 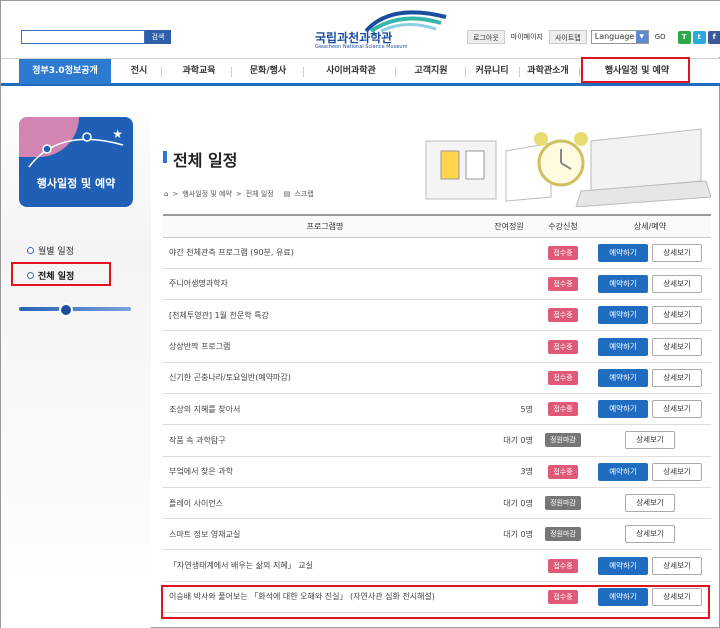 What do you see at coordinates (322, 503) in the screenshot?
I see `program-name: 플레이 사이언스` at bounding box center [322, 503].